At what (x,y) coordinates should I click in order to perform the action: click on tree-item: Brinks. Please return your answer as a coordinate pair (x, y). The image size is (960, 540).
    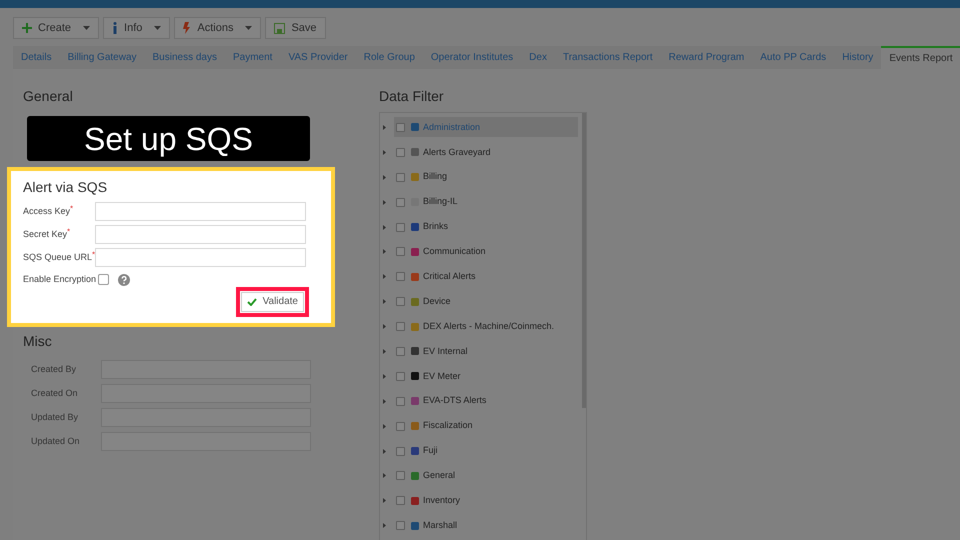
    Looking at the image, I should click on (486, 227).